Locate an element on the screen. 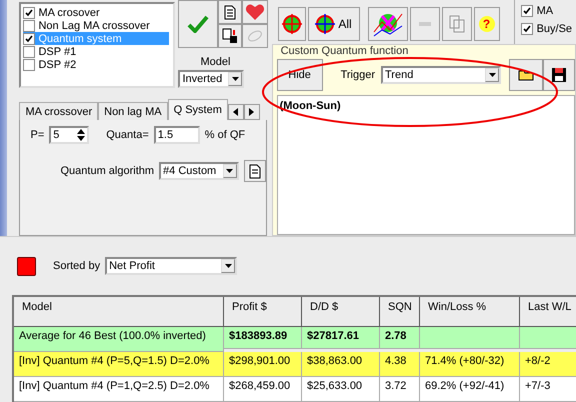 The width and height of the screenshot is (576, 402). sort-label: Sorted by is located at coordinates (76, 266).